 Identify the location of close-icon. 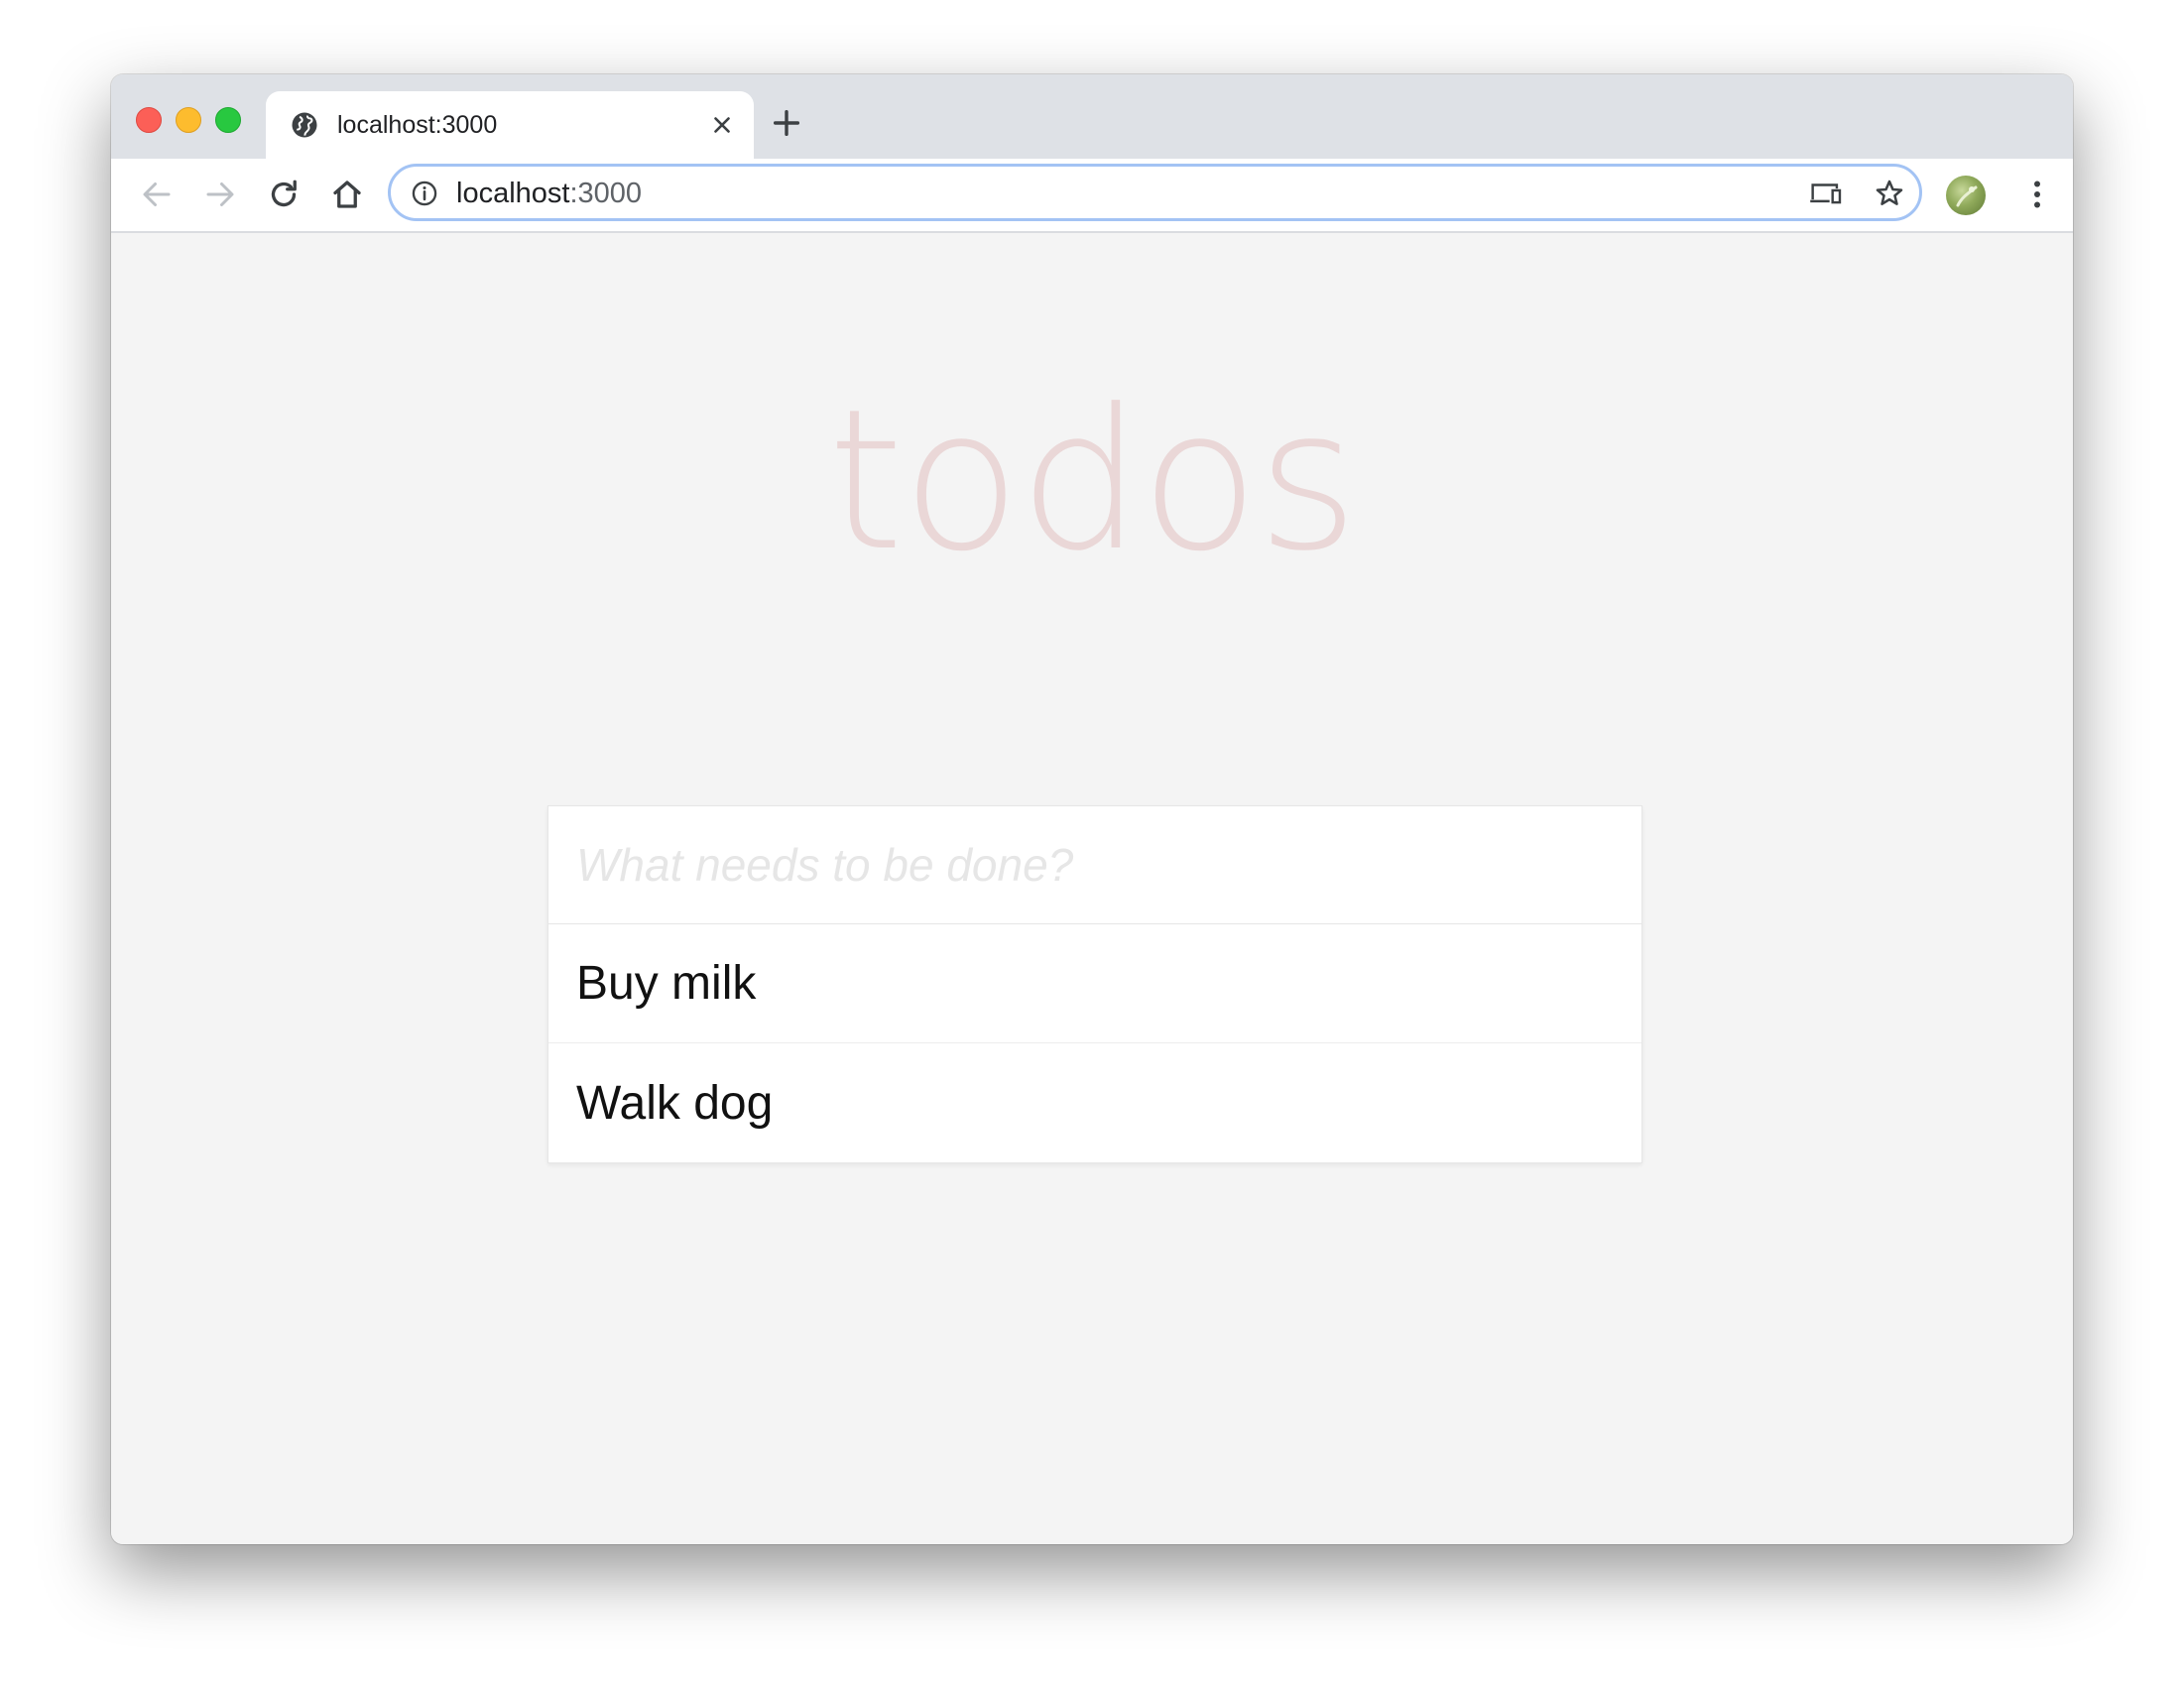
(722, 125).